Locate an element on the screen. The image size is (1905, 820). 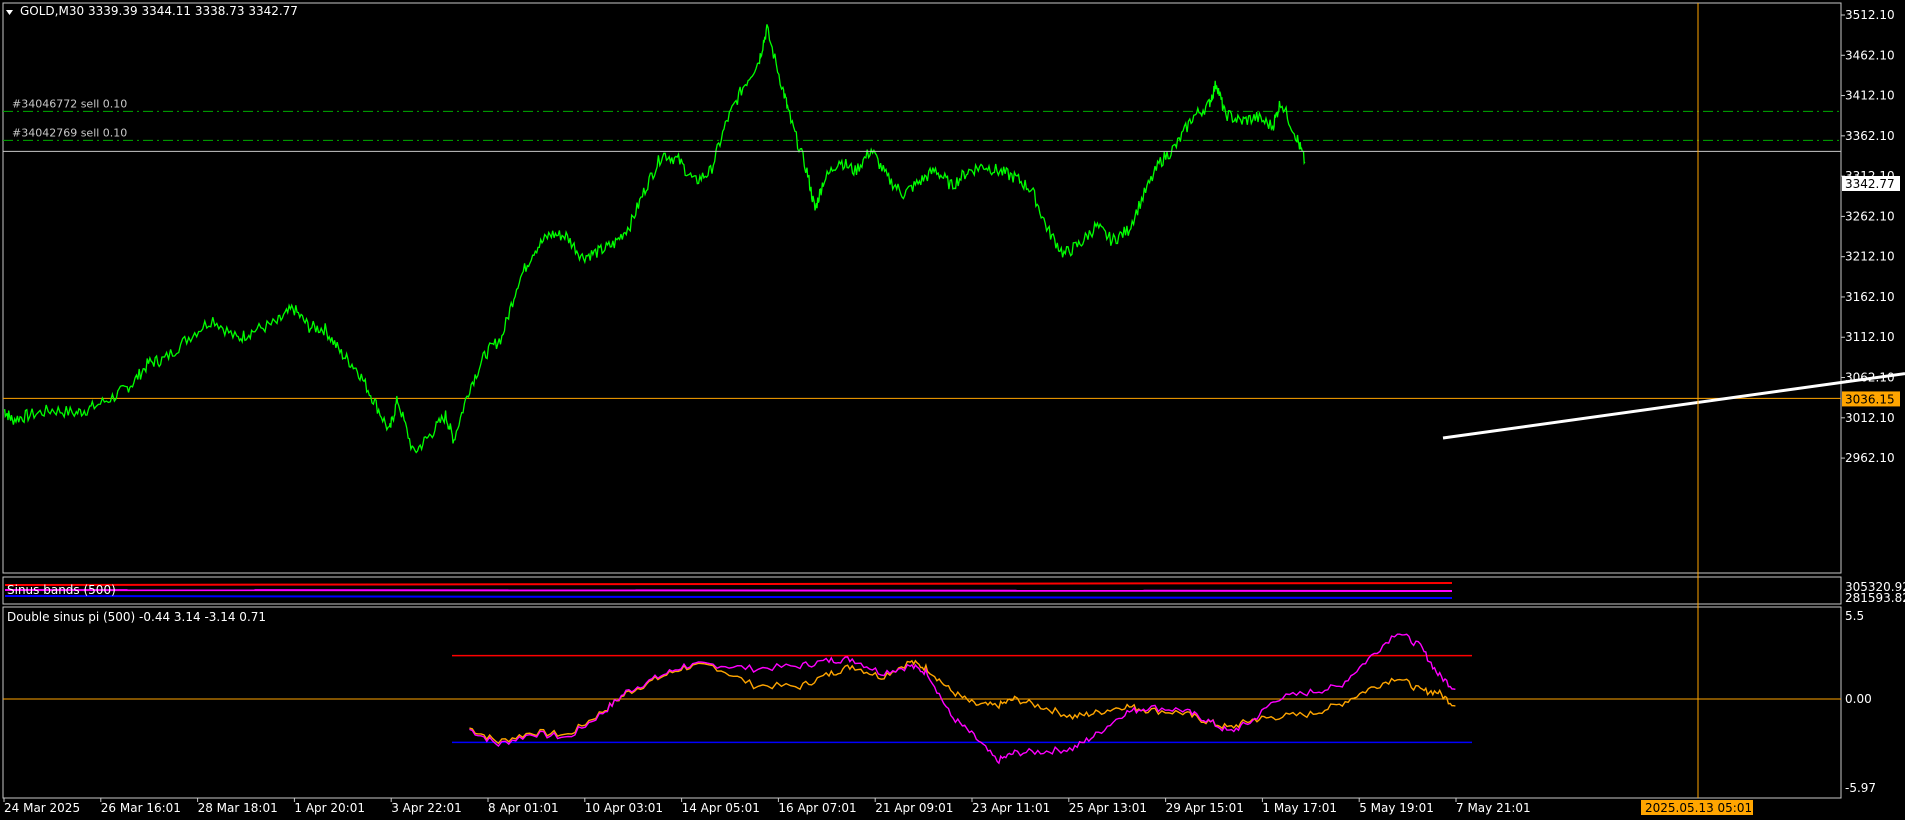
x-tick-label: 21 Apr 09:01 is located at coordinates (914, 808).